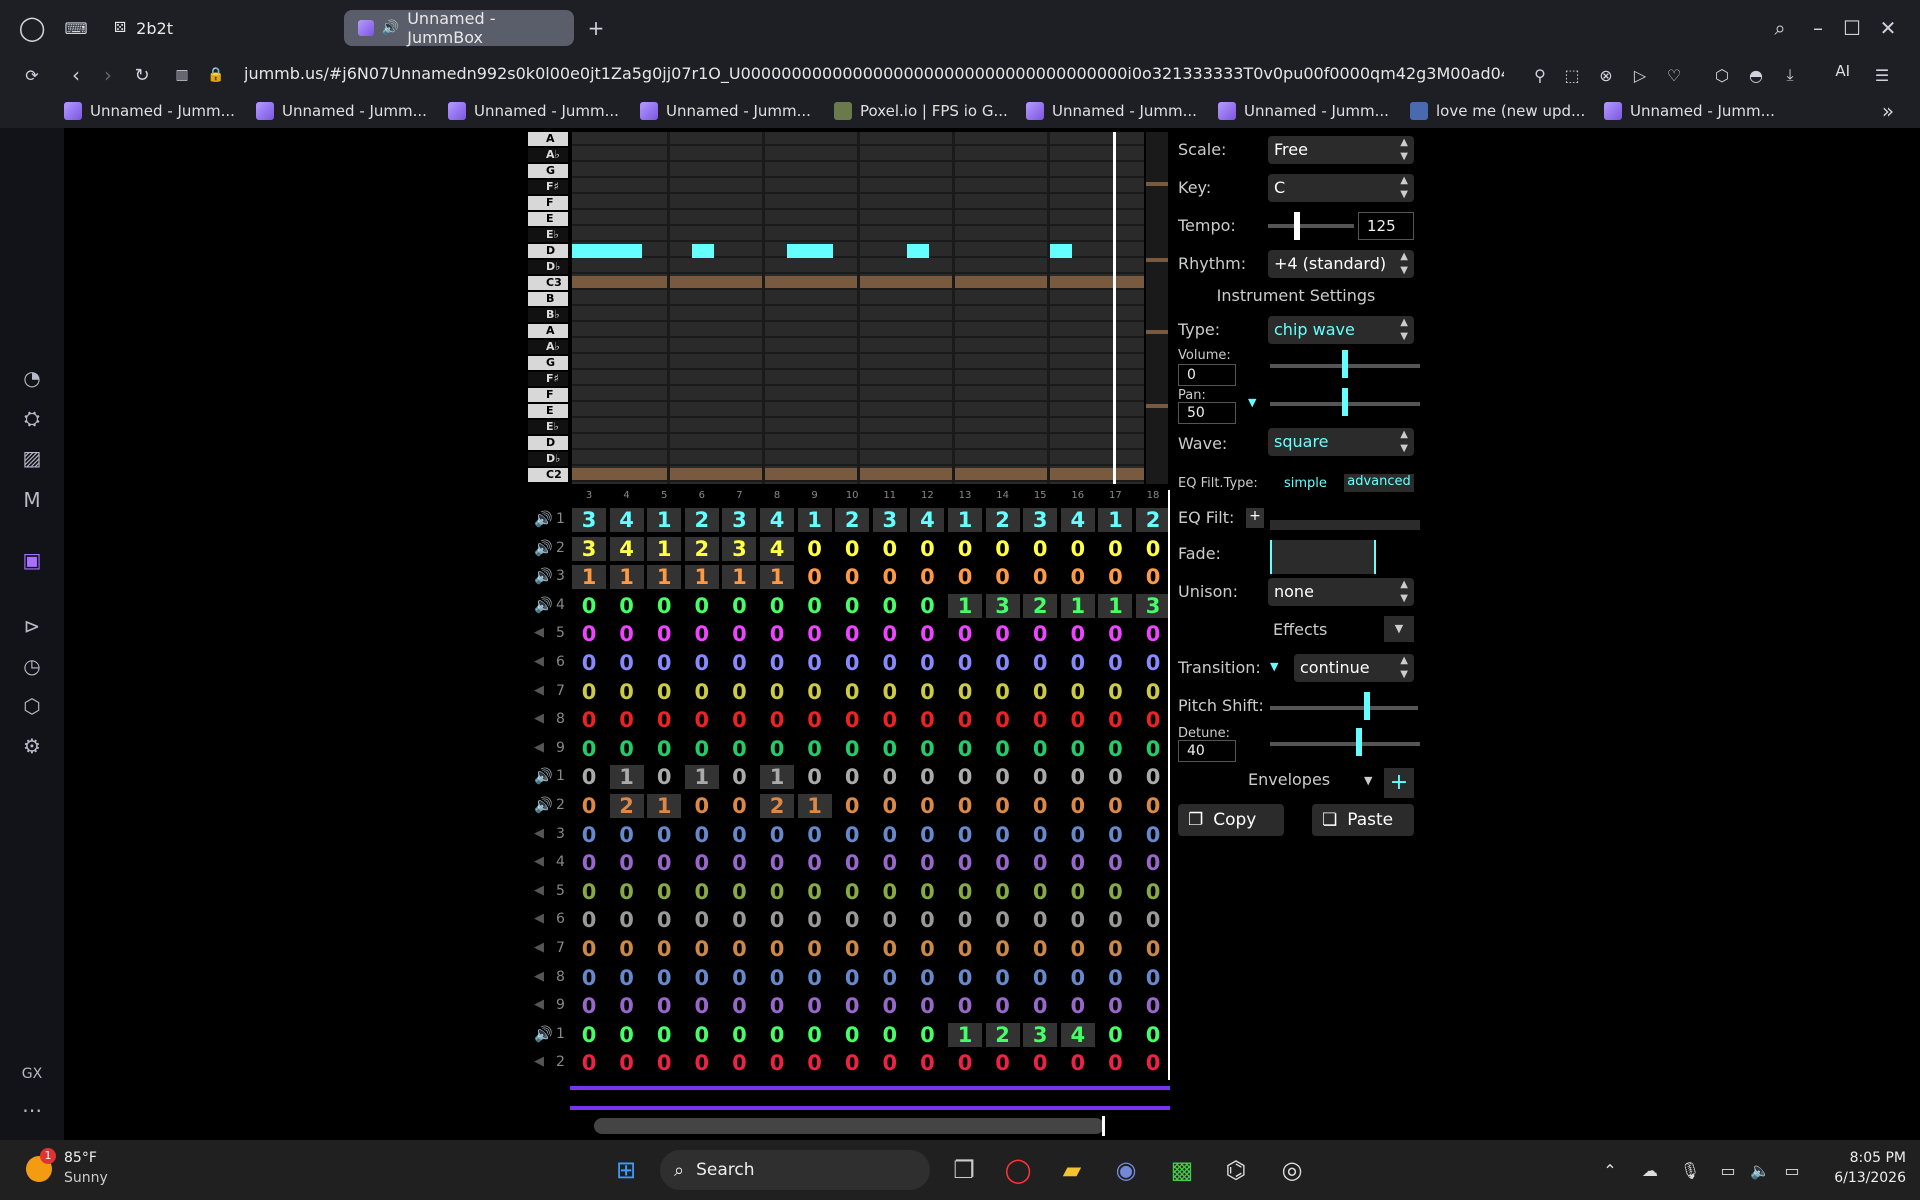 The image size is (1920, 1200). Describe the element at coordinates (548, 379) in the screenshot. I see `piano-key: F♯` at that location.